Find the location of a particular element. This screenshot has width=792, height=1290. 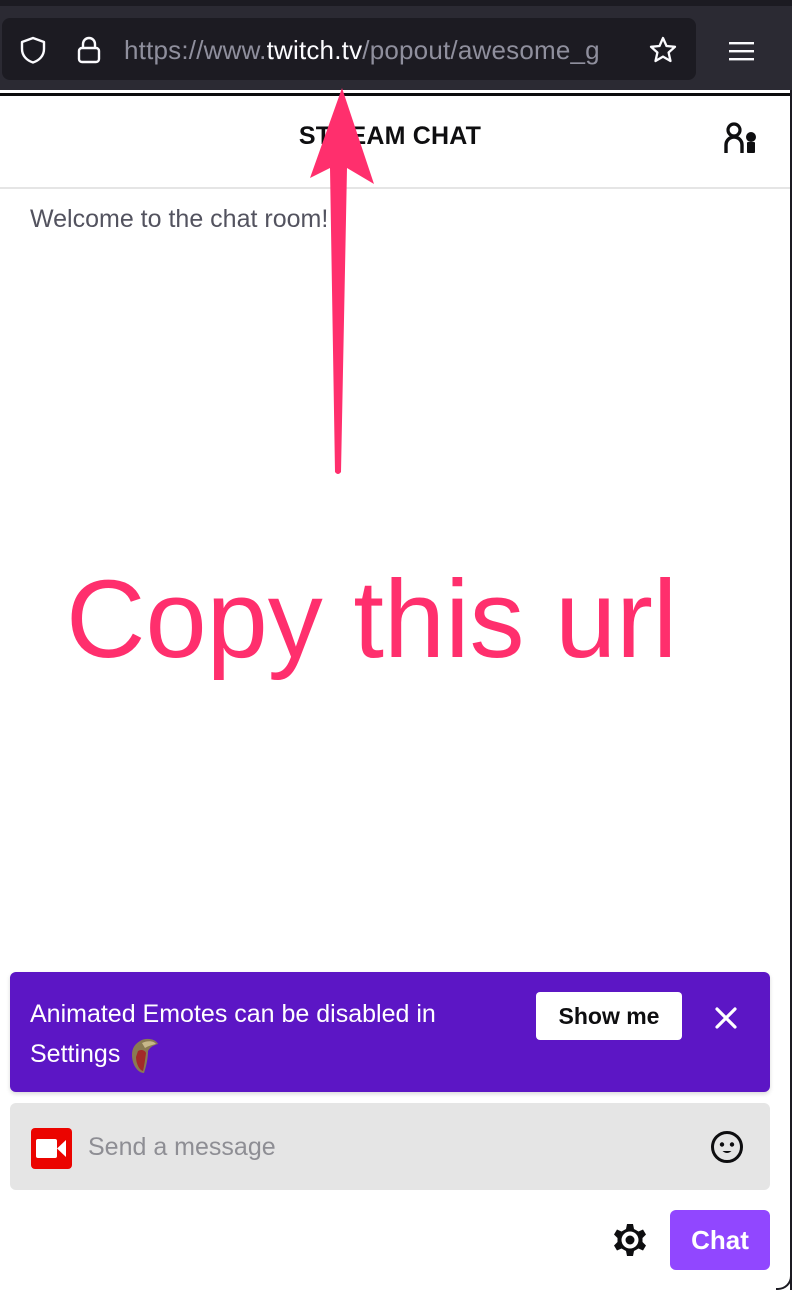

annotation-text: Copy this url is located at coordinates (372, 619).